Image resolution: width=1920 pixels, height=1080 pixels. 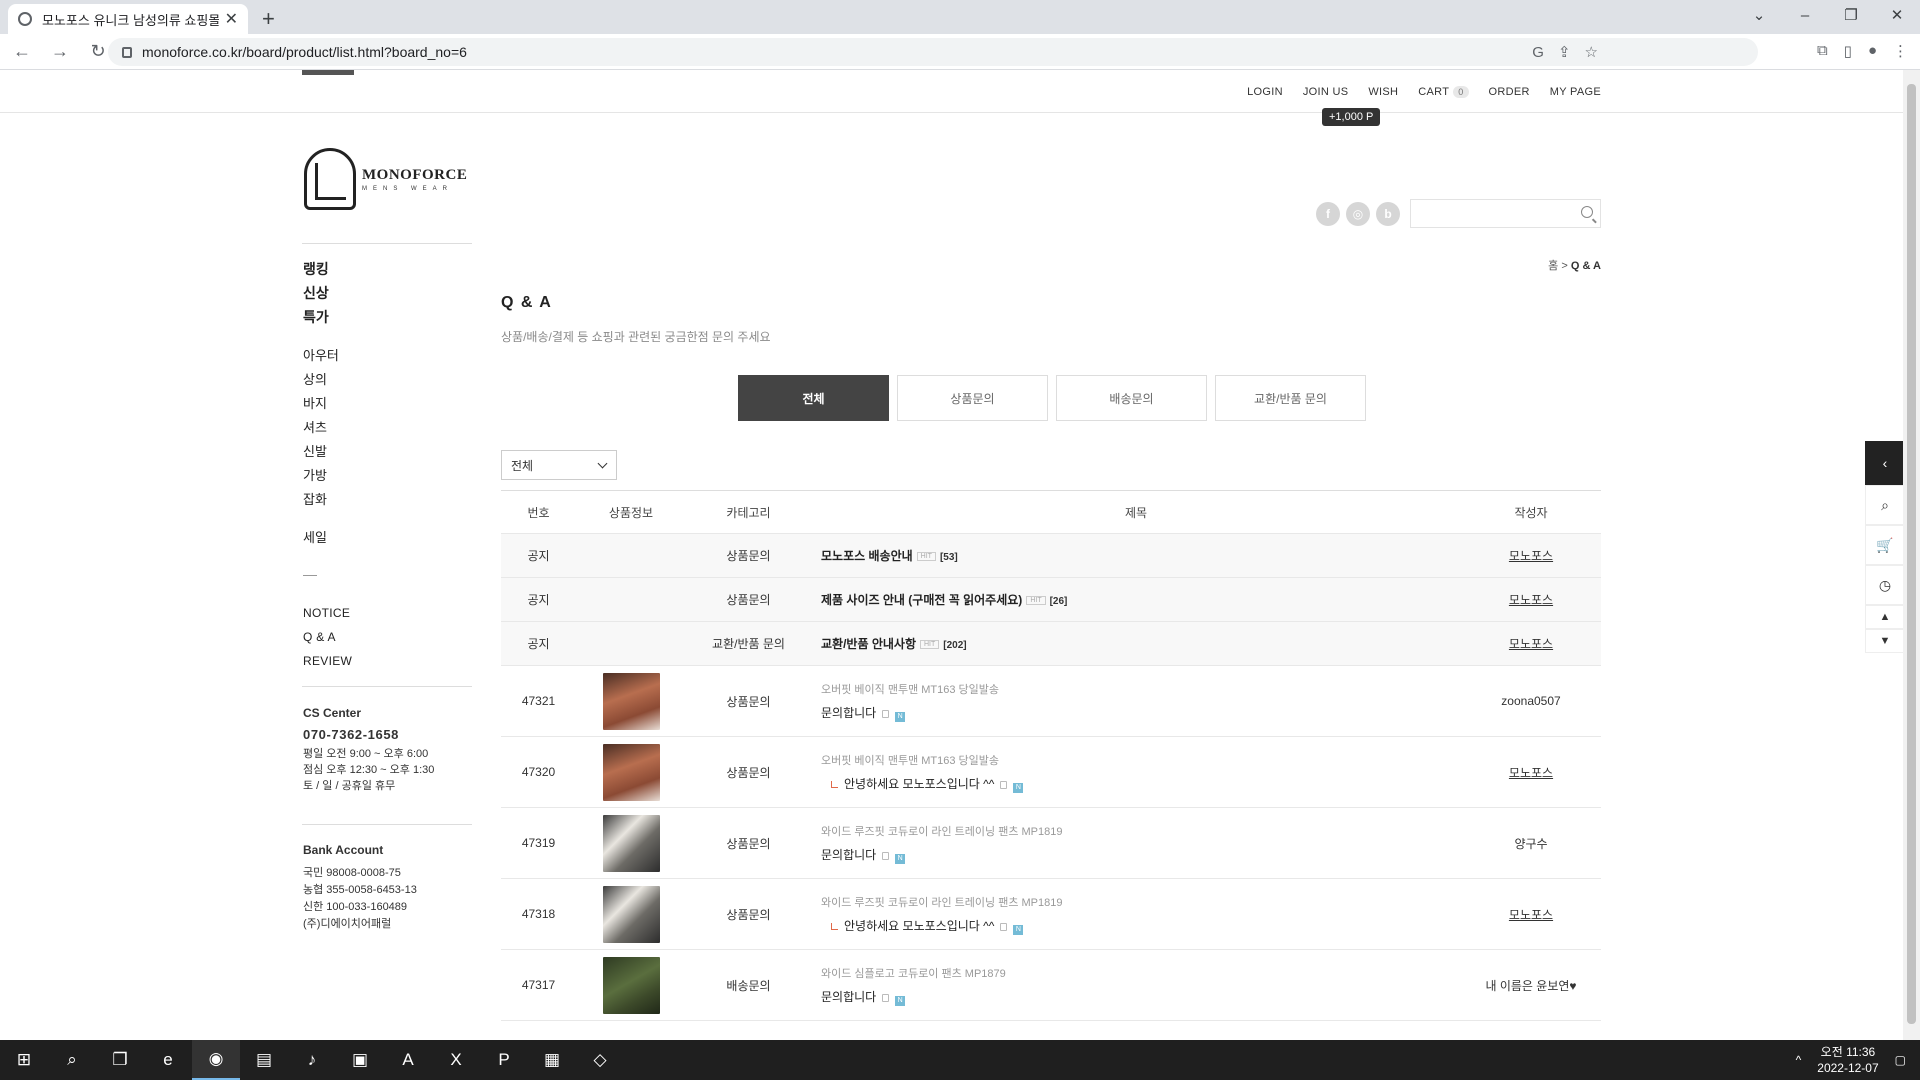 What do you see at coordinates (327, 637) in the screenshot?
I see `sidebar-item-qna: Q & A` at bounding box center [327, 637].